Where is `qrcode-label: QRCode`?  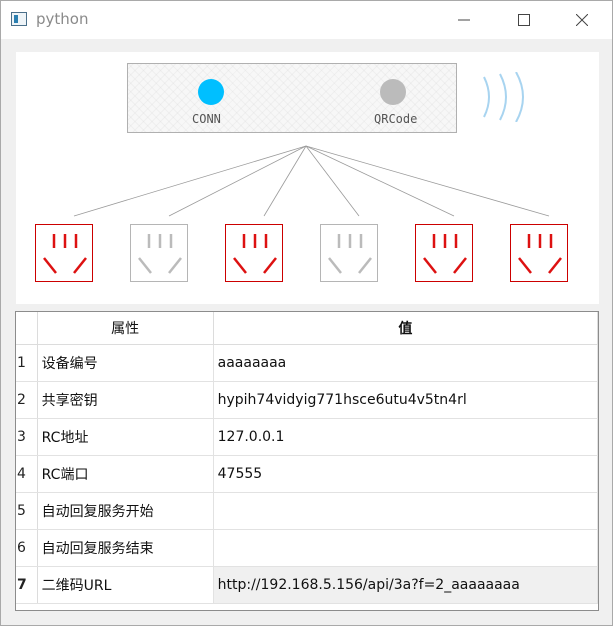
qrcode-label: QRCode is located at coordinates (396, 119).